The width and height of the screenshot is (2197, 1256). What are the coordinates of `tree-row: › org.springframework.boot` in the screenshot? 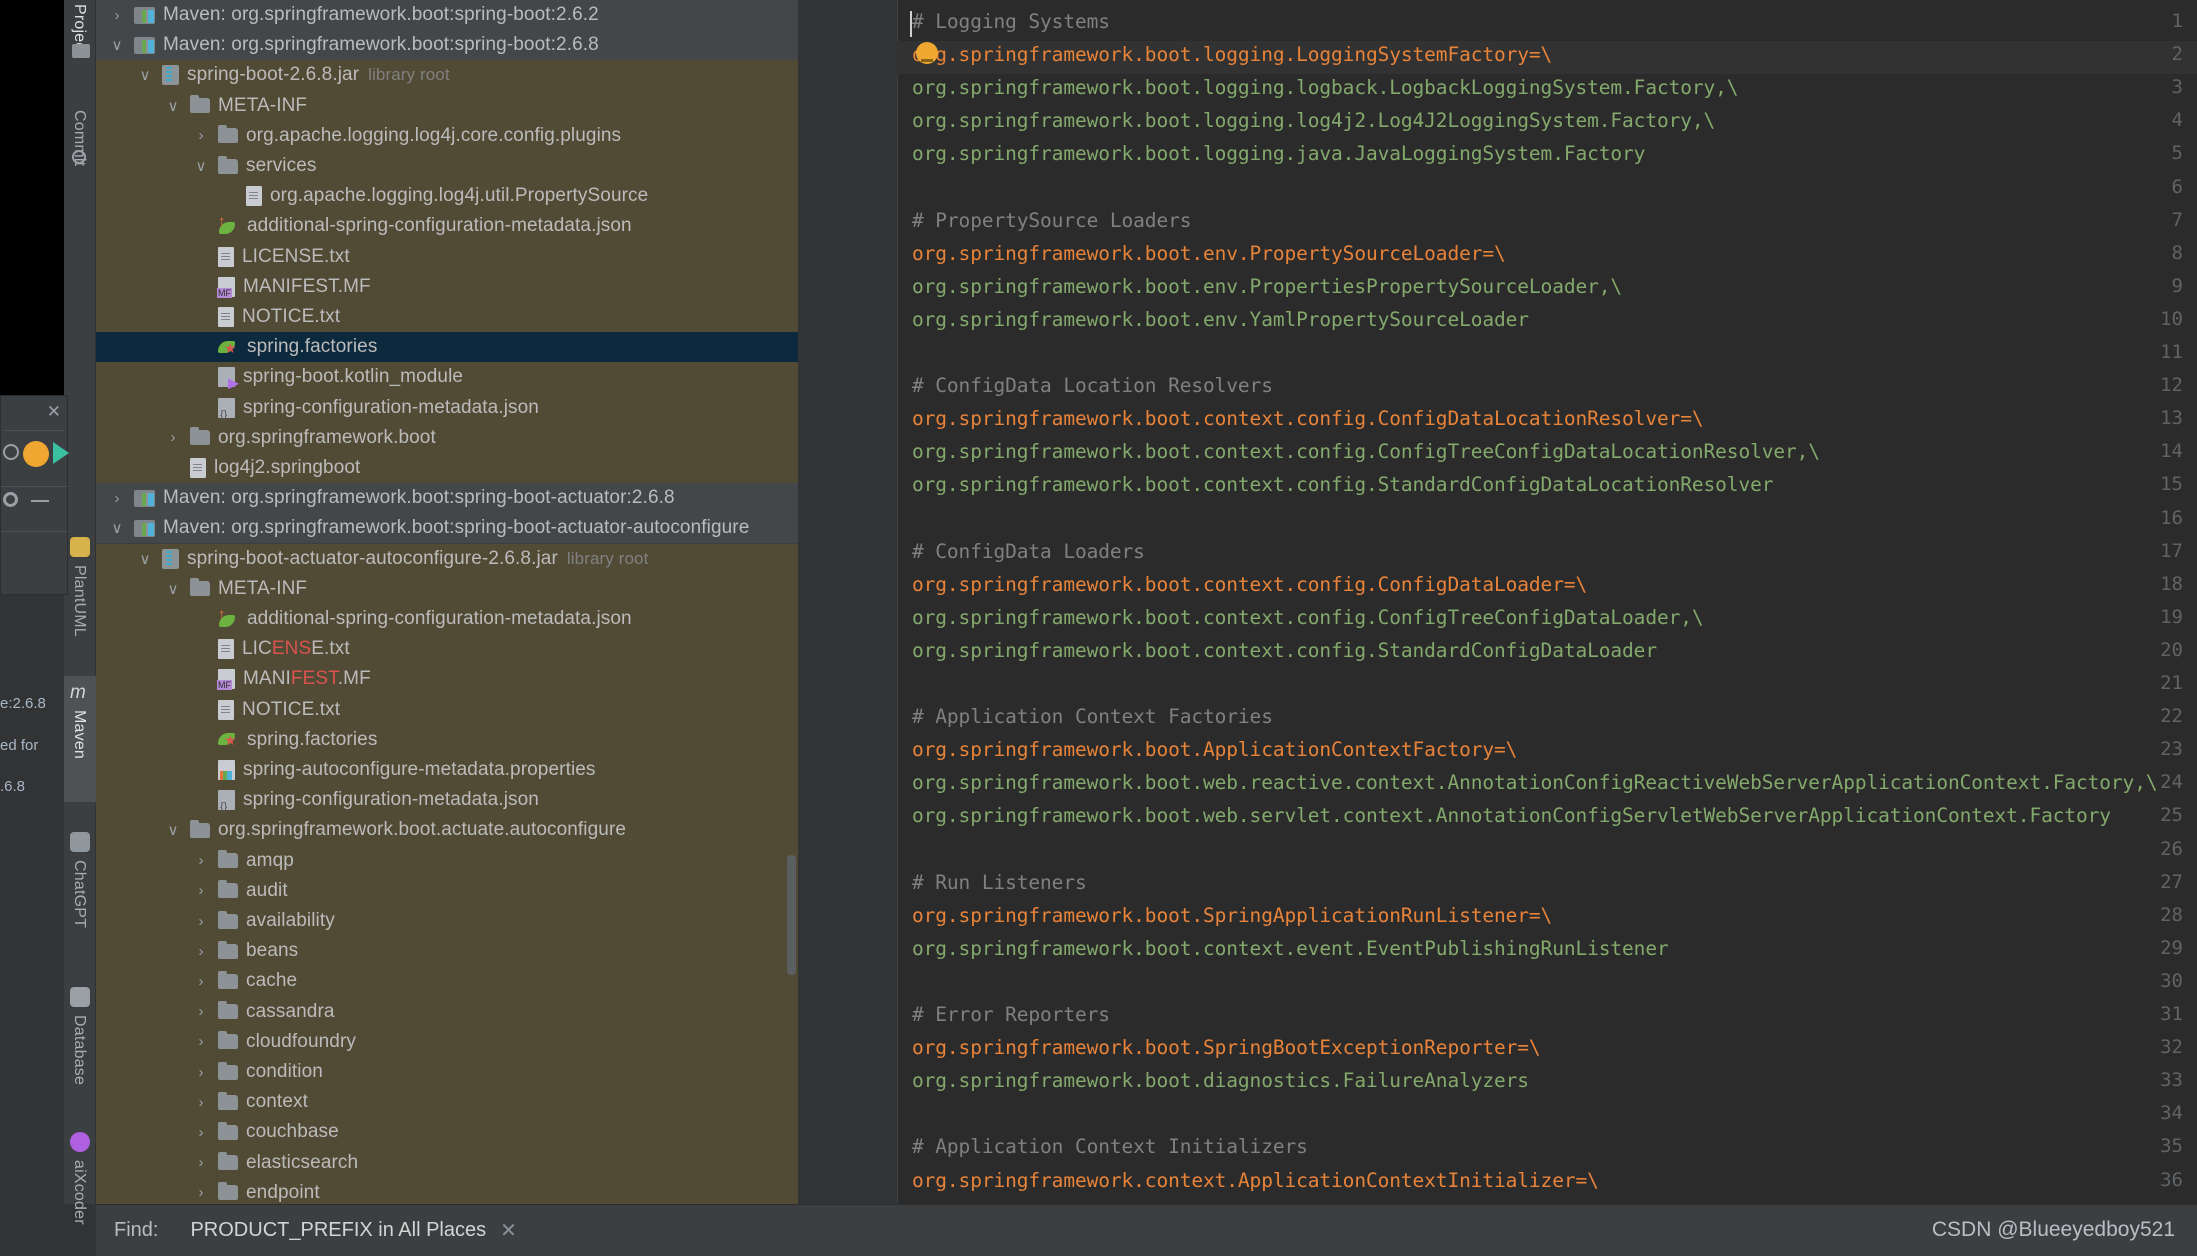 It's located at (447, 438).